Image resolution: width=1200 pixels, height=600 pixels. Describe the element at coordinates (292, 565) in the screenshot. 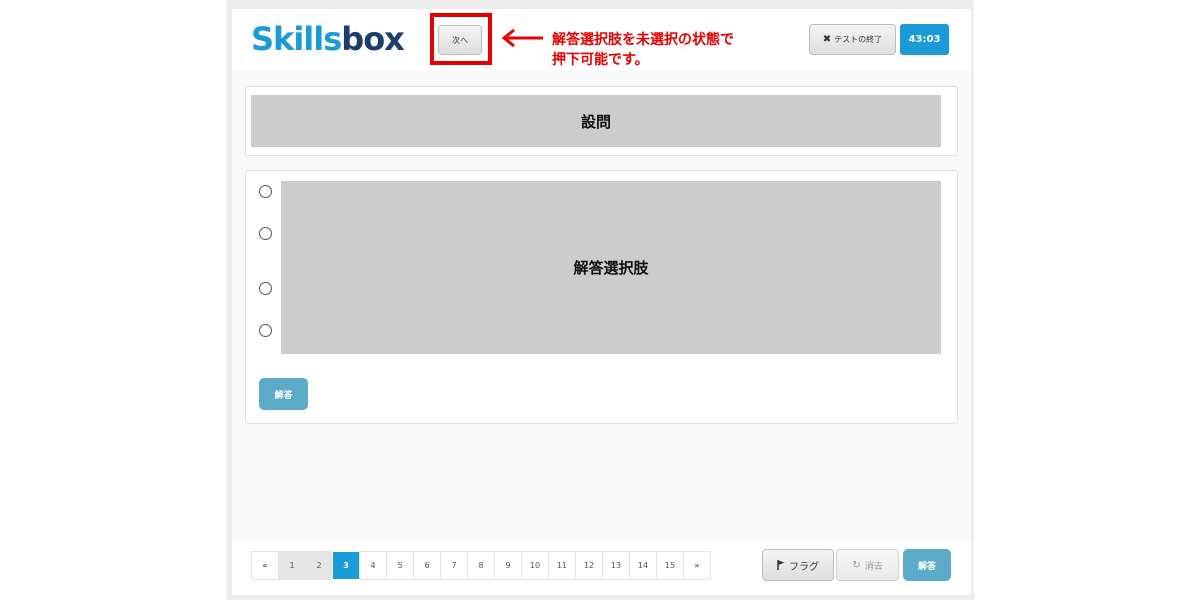

I see `page-button-1: 1` at that location.